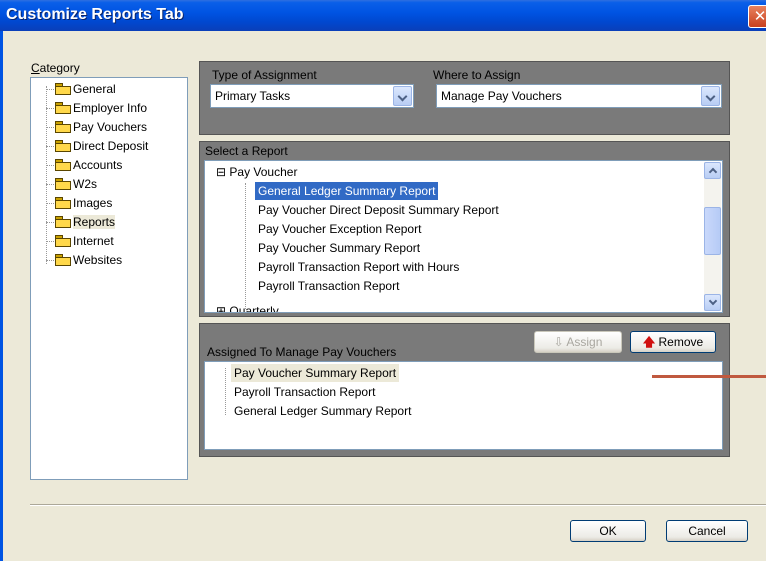 The height and width of the screenshot is (561, 766). What do you see at coordinates (83, 203) in the screenshot?
I see `category-item-images: Images` at bounding box center [83, 203].